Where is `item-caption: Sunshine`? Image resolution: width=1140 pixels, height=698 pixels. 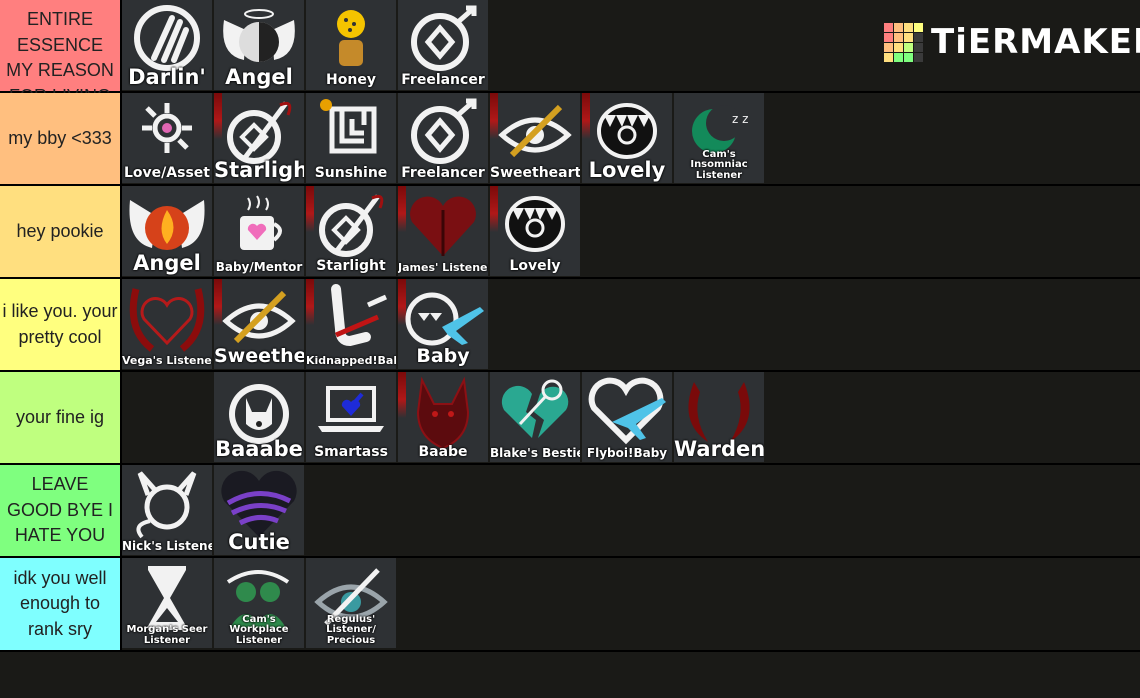 item-caption: Sunshine is located at coordinates (351, 173).